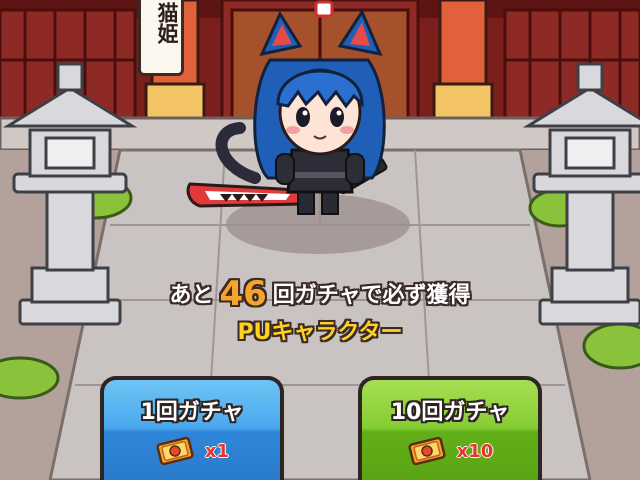  Describe the element at coordinates (192, 428) in the screenshot. I see `single-gacha-button: 1回ガチャ x1` at that location.